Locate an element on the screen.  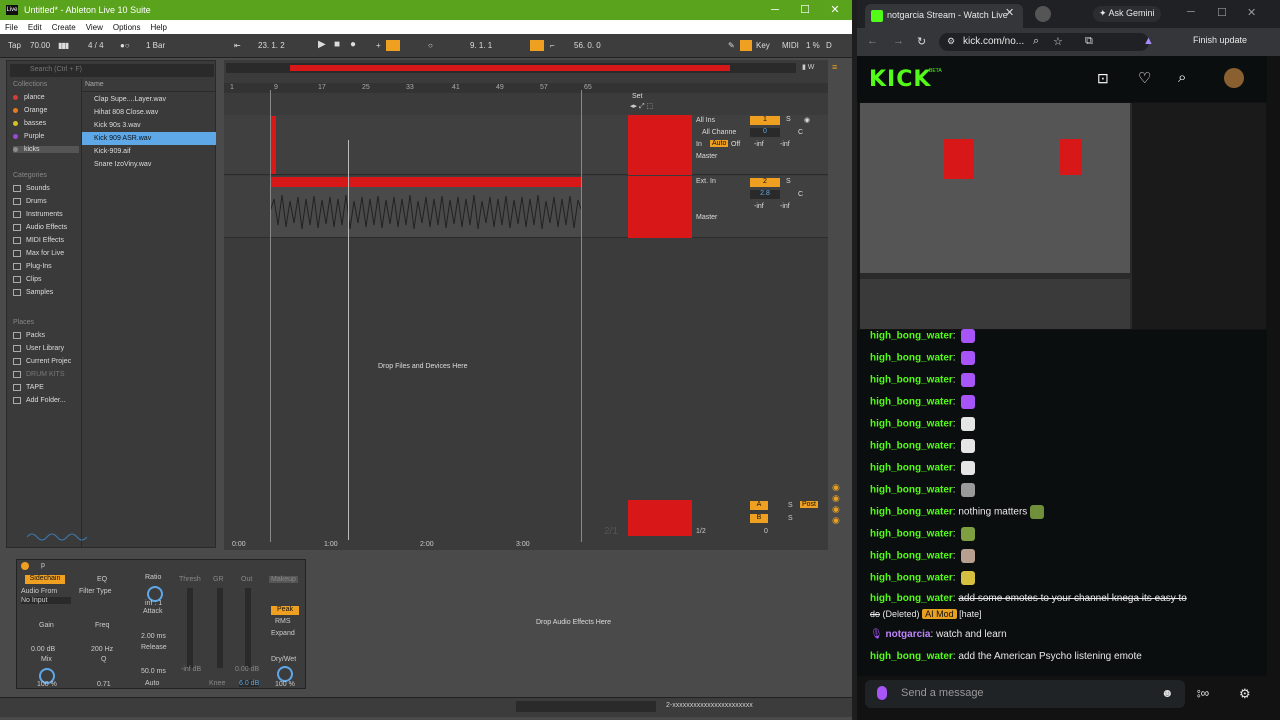
track-2-header is located at coordinates (660, 207).